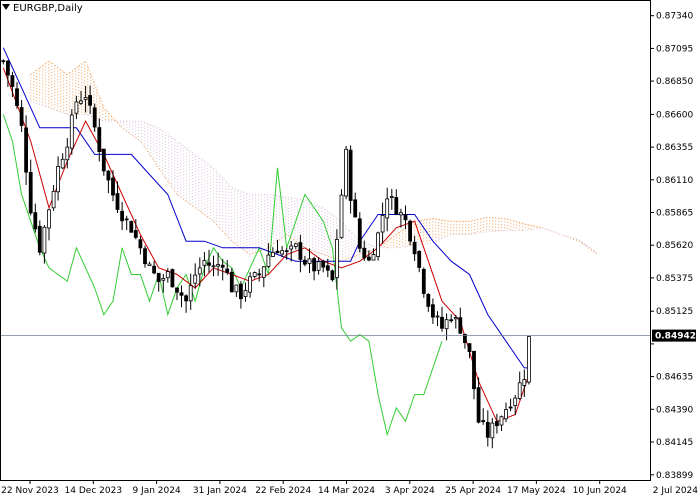 Image resolution: width=700 pixels, height=504 pixels. I want to click on y-tick-label: 0.84635, so click(674, 378).